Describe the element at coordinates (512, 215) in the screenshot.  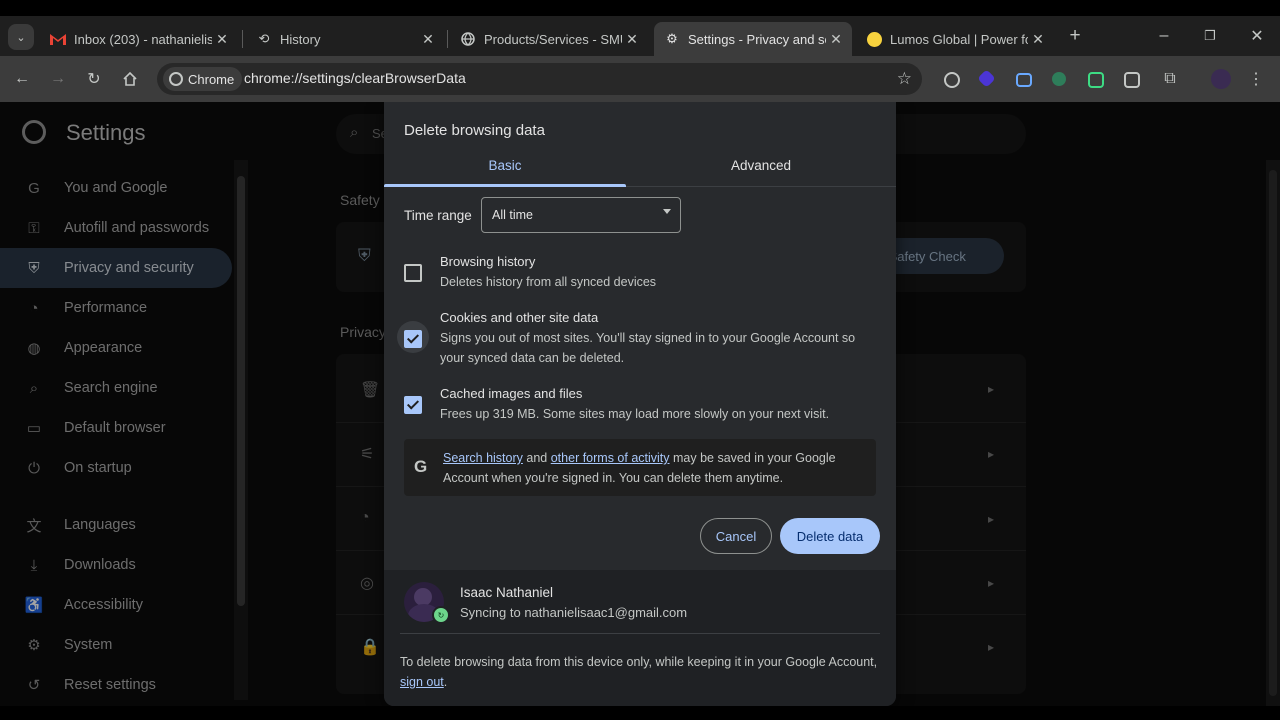
I see `time-range-value: All time` at that location.